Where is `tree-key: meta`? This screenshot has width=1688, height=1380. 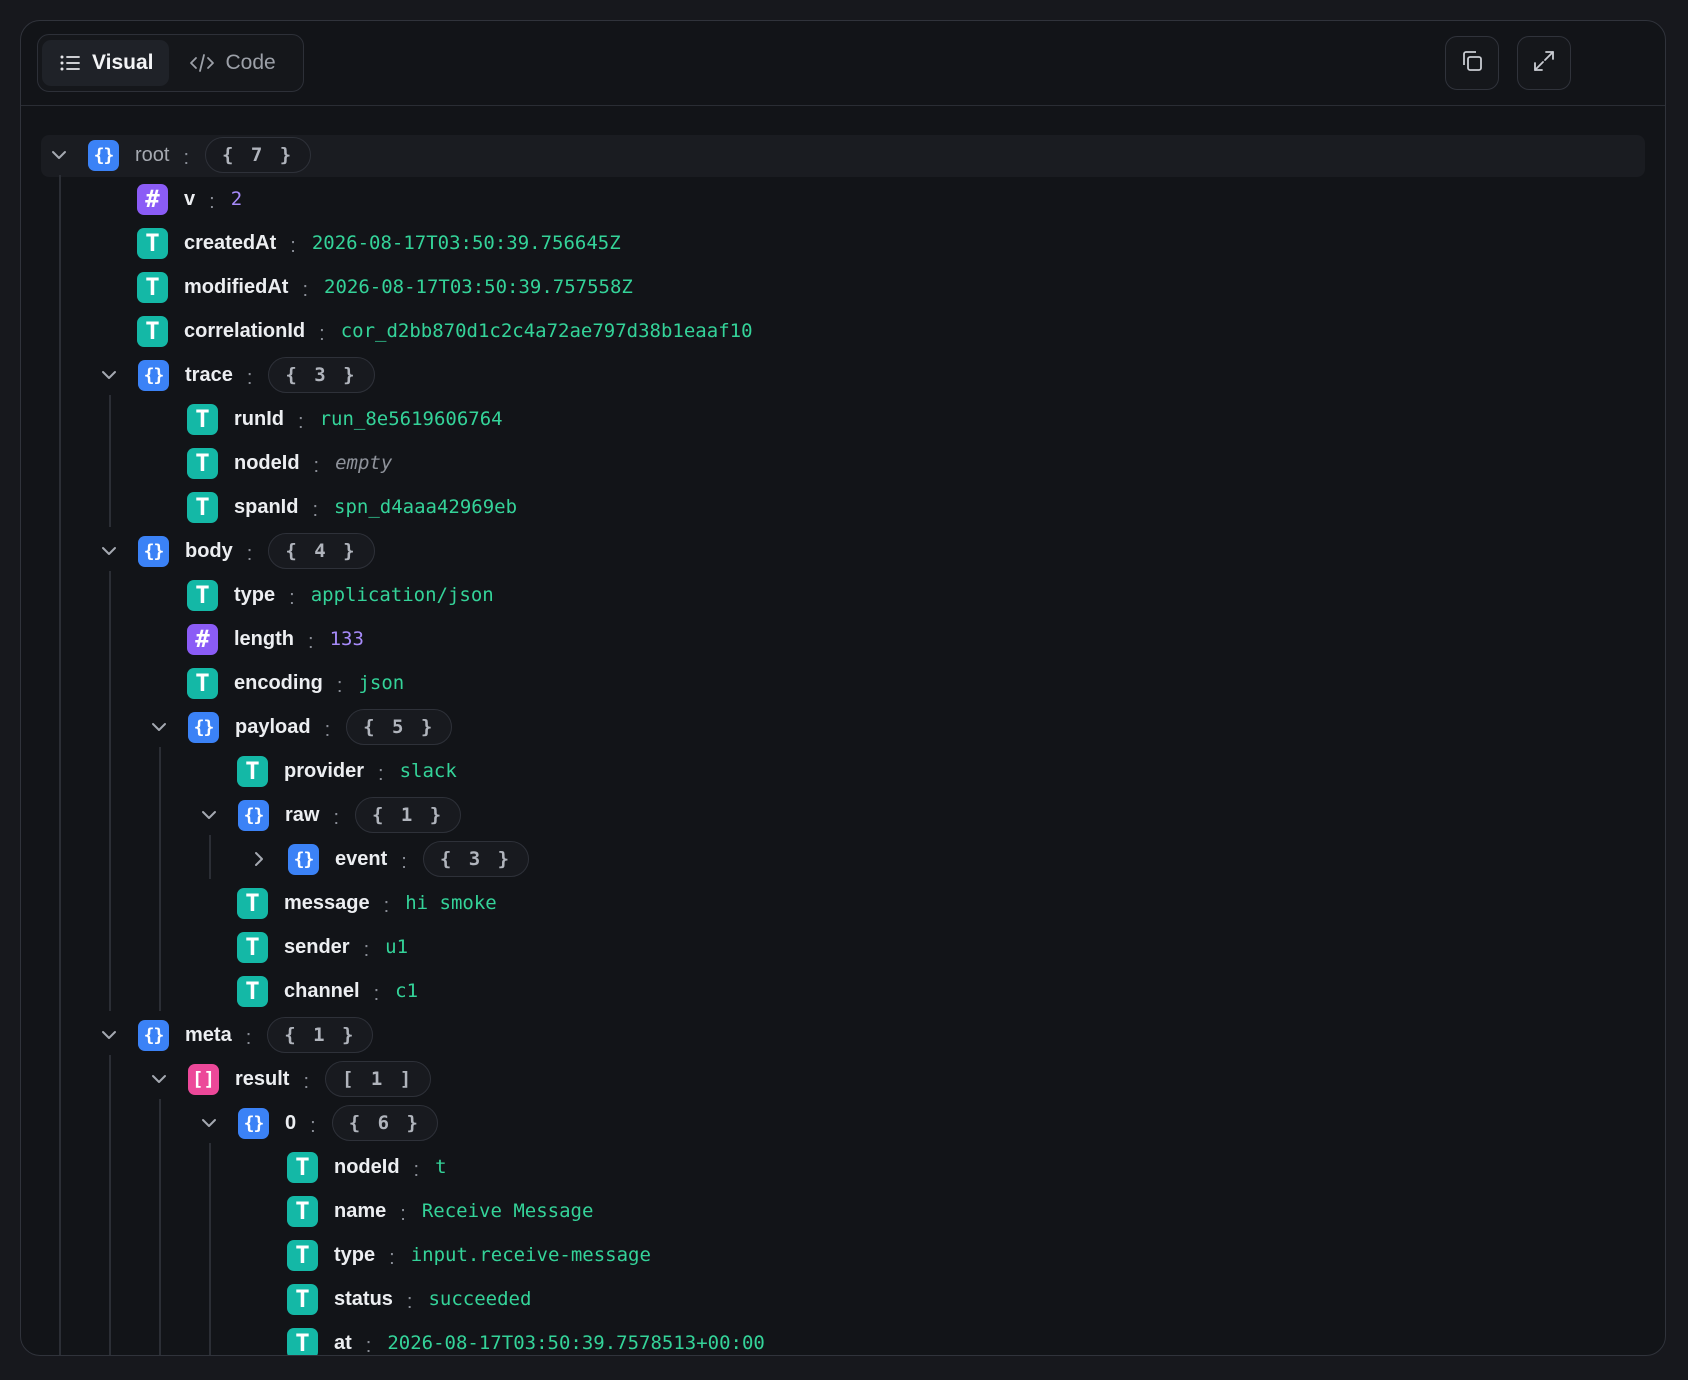 tree-key: meta is located at coordinates (208, 1034).